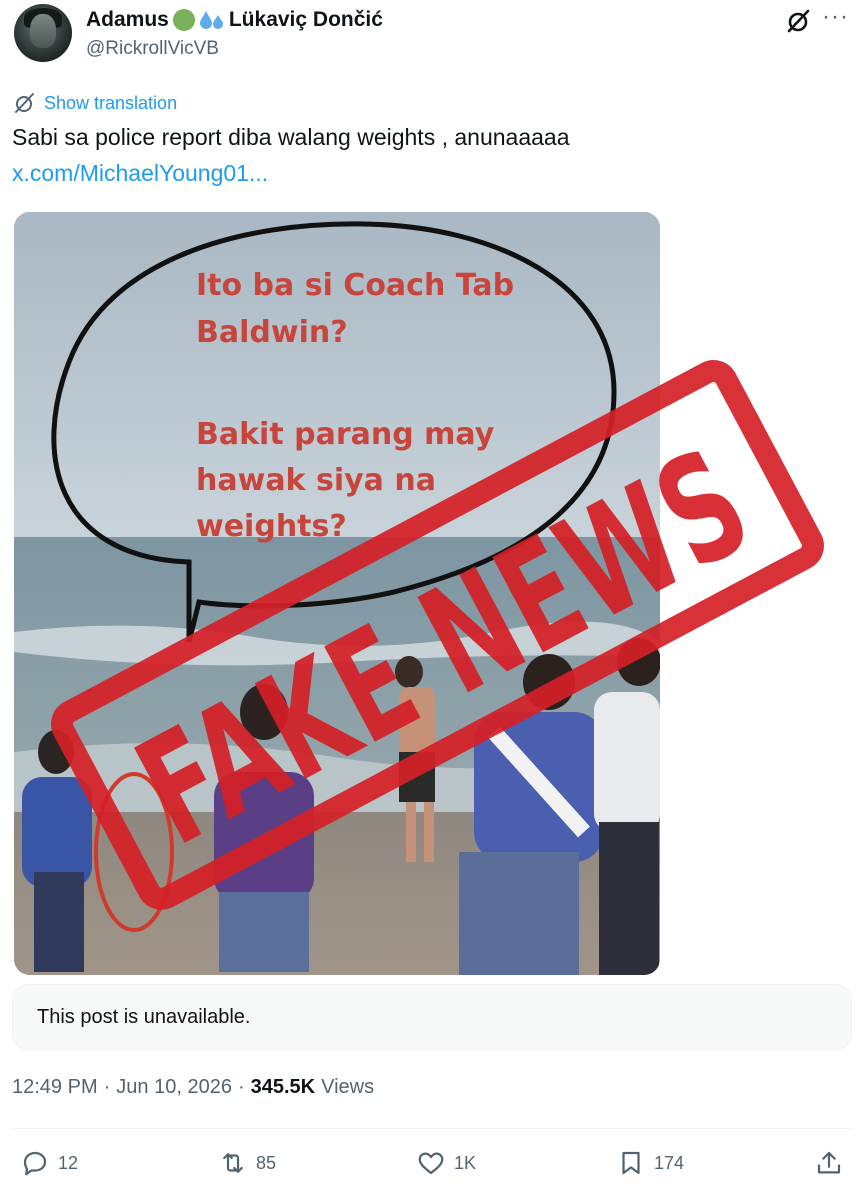 This screenshot has width=864, height=1184. Describe the element at coordinates (431, 1163) in the screenshot. I see `heart-icon` at that location.